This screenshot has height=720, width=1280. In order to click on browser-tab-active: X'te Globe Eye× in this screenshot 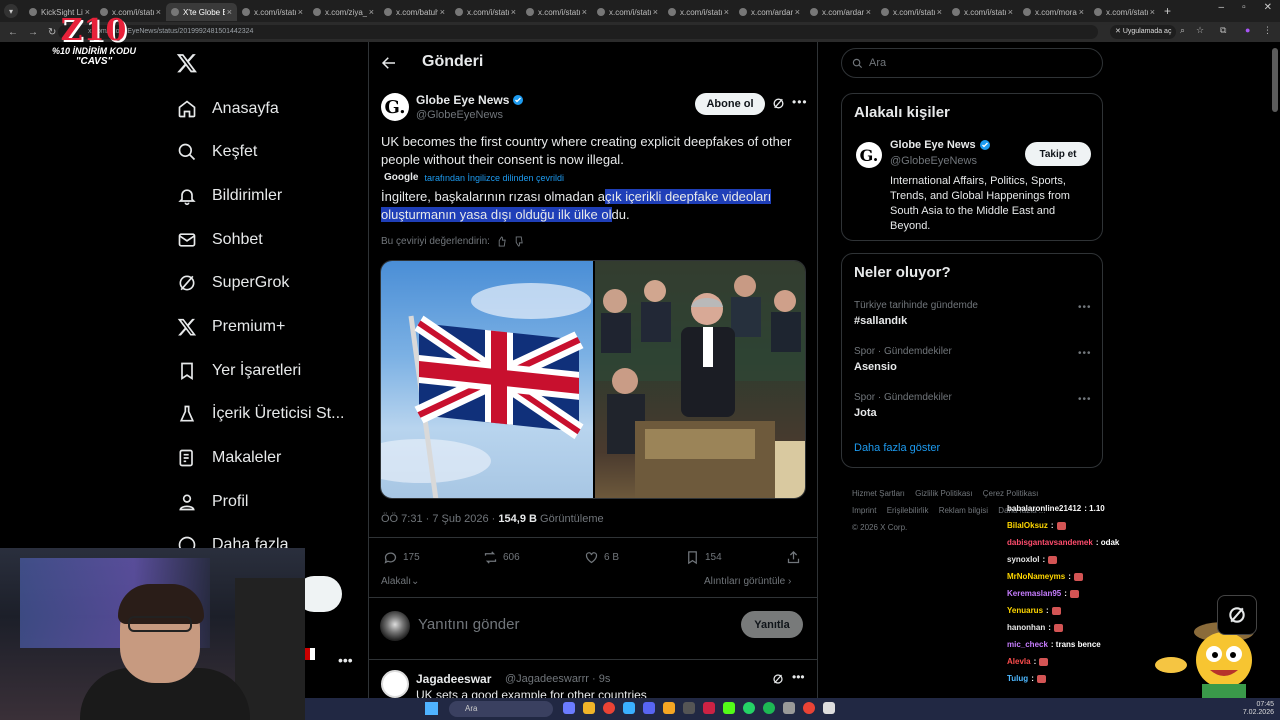, I will do `click(201, 12)`.